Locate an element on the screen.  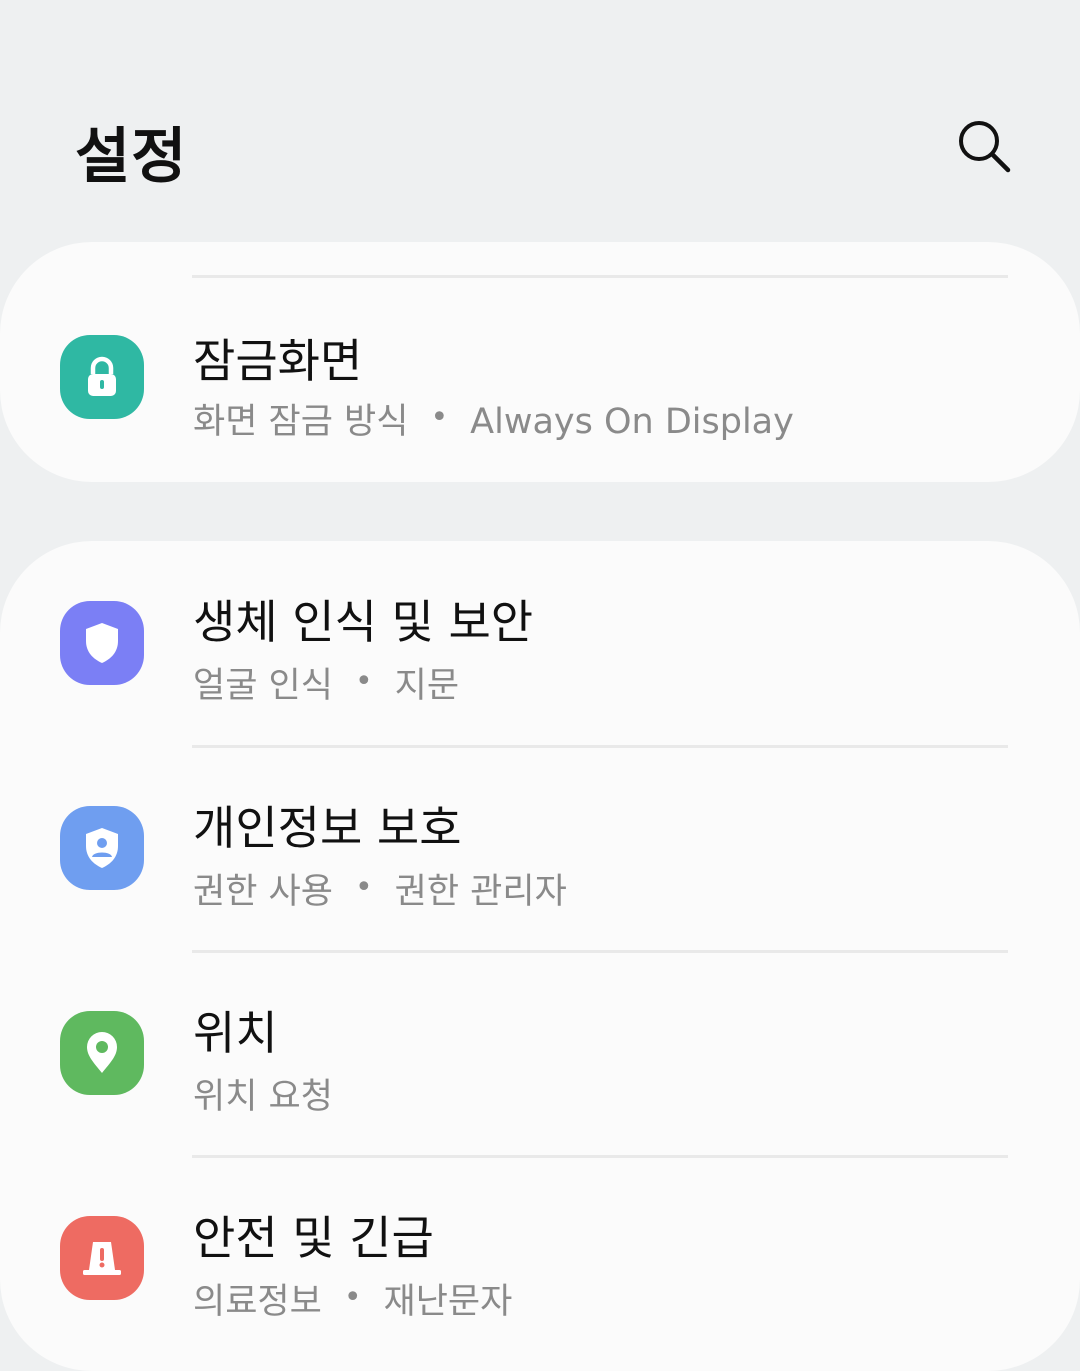
settings-item-lock-screen: 잠금화면 화면 잠금 방식 • Always On Display is located at coordinates (540, 377).